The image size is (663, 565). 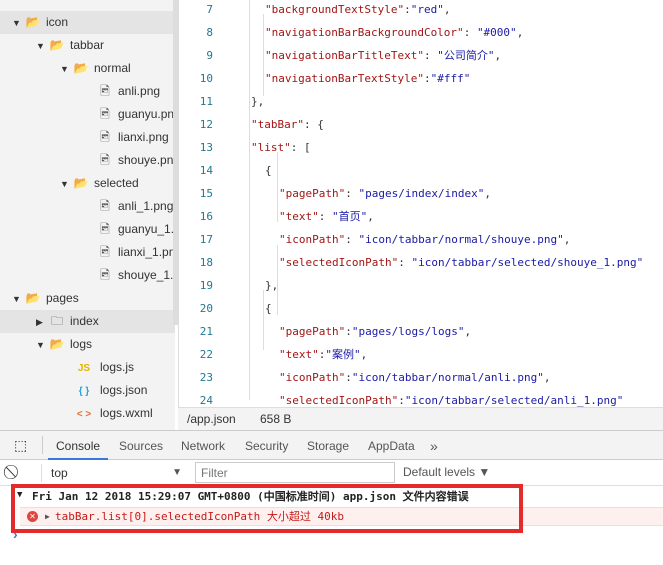 I want to click on line-number: 12, so click(x=206, y=124).